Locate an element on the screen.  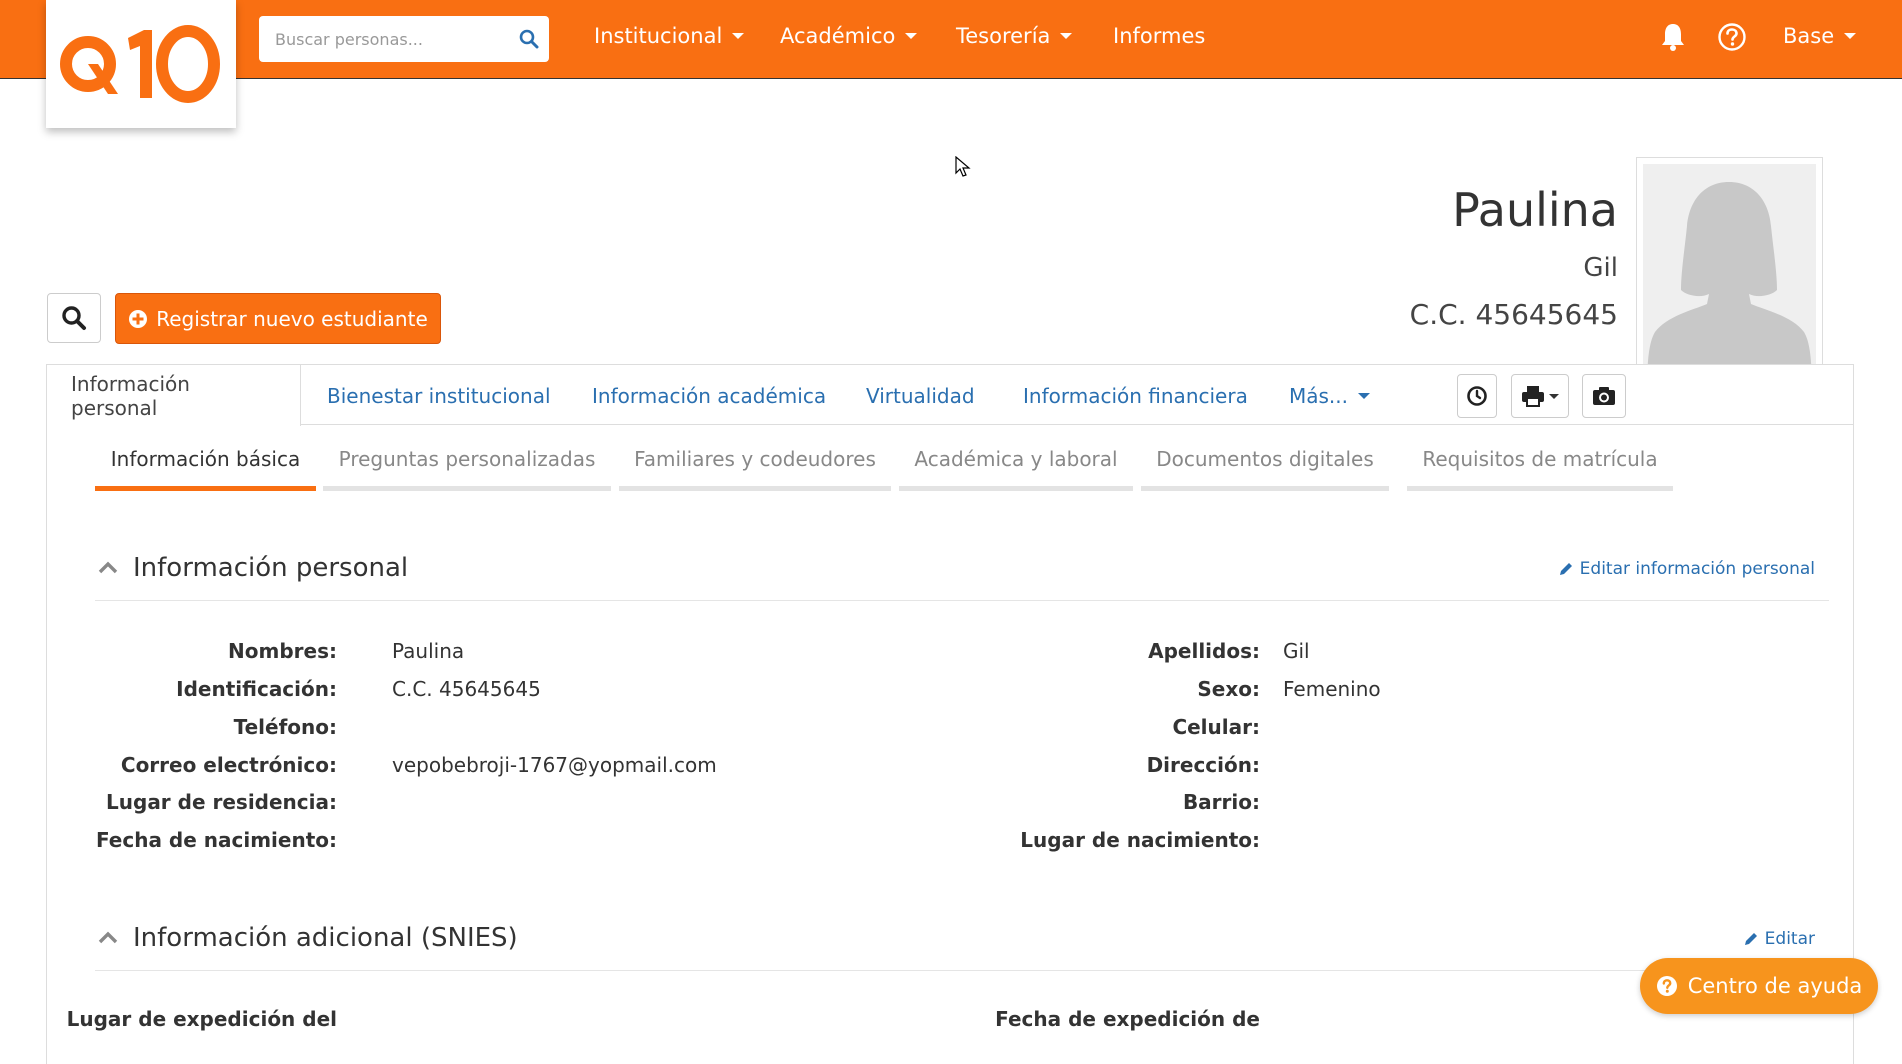
subtab-preguntas-personalizadas: Preguntas personalizadas is located at coordinates (467, 469).